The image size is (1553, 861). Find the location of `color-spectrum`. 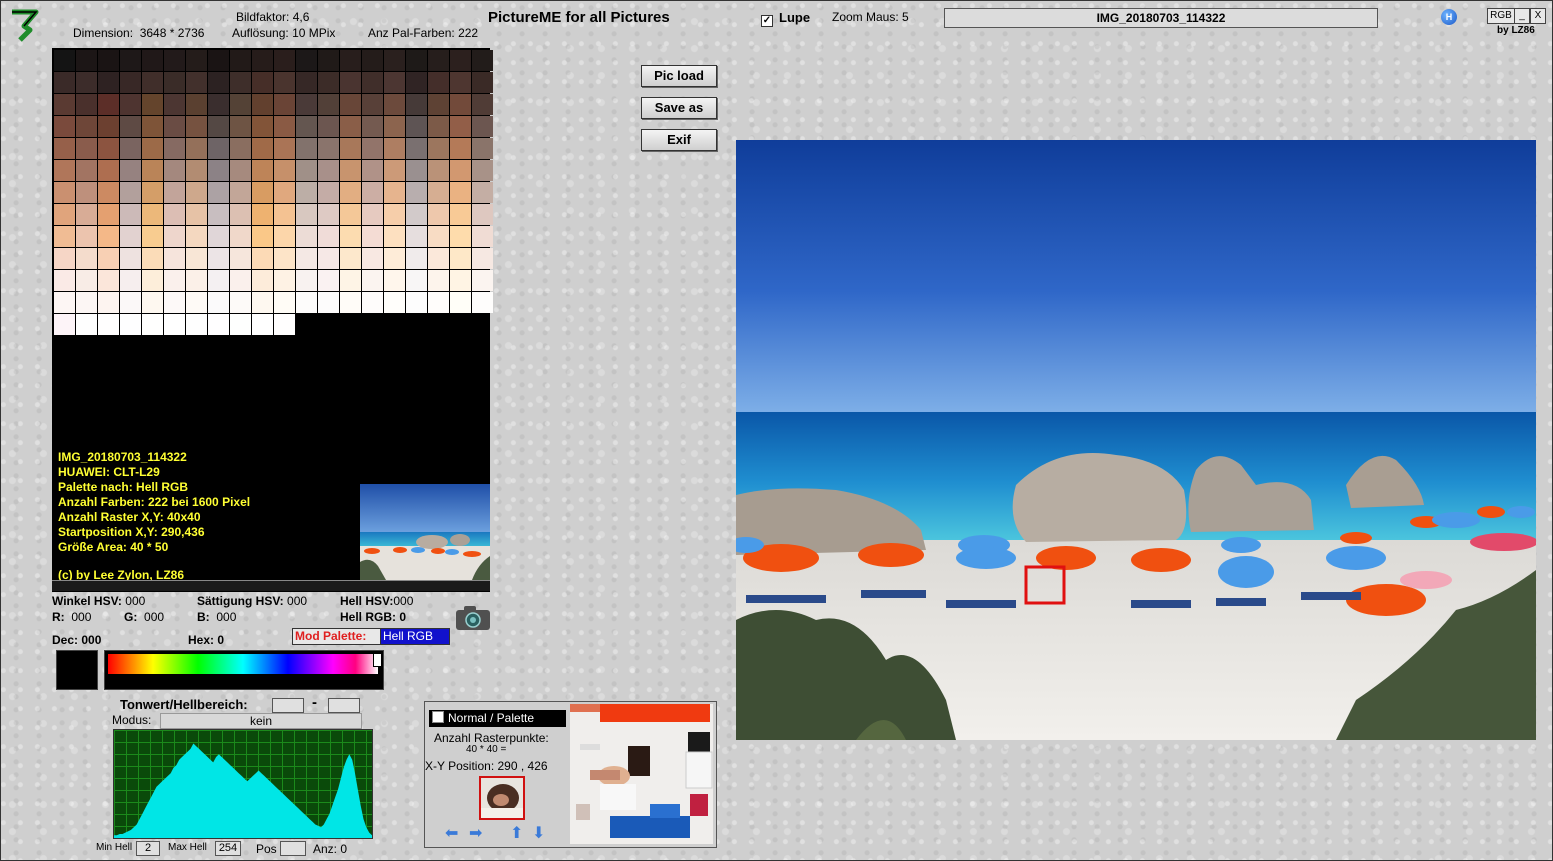

color-spectrum is located at coordinates (244, 670).